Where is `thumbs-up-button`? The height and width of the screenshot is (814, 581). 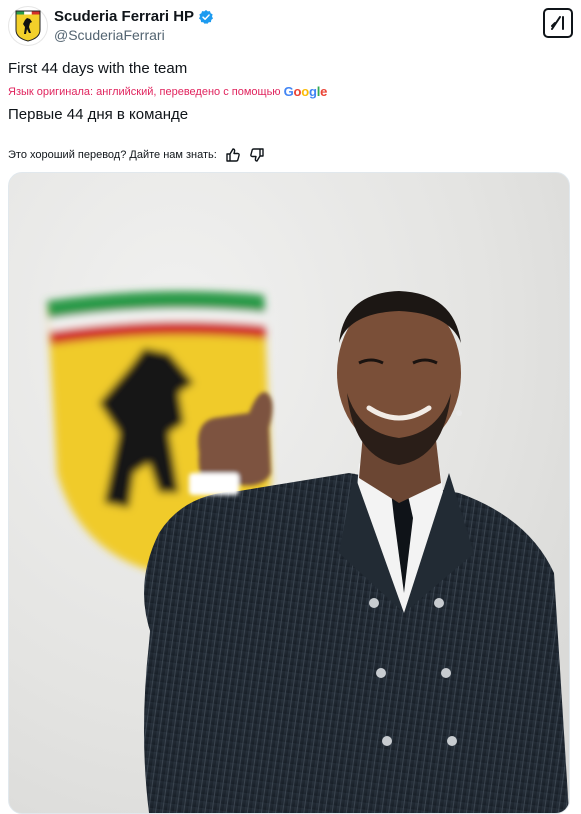 thumbs-up-button is located at coordinates (233, 155).